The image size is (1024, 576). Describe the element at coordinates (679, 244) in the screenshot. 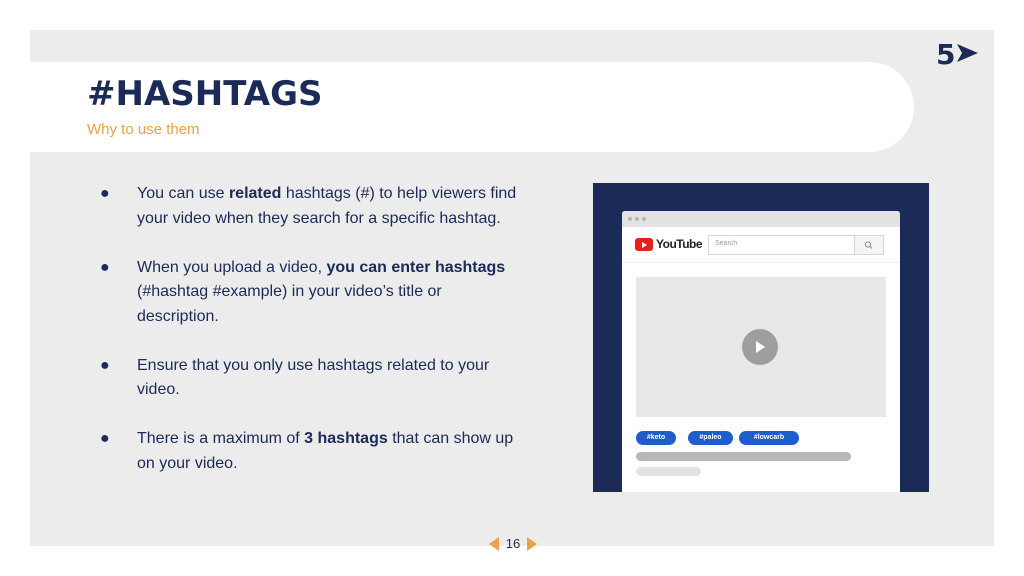

I see `youtube-wordmark: YouTube` at that location.